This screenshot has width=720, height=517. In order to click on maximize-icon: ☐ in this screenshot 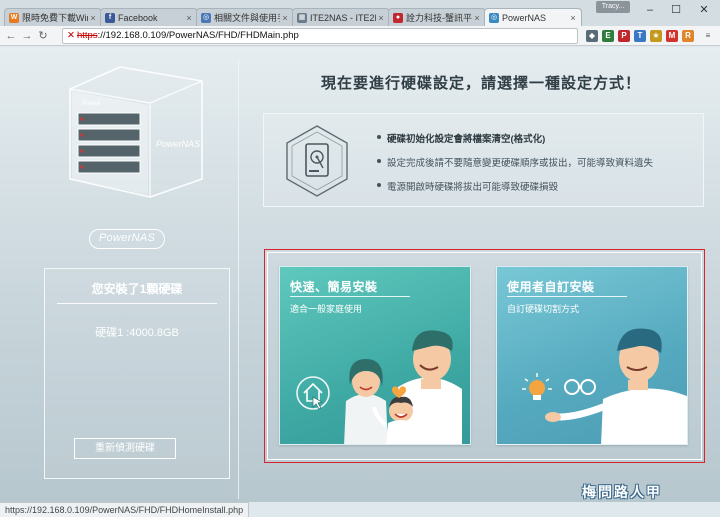, I will do `click(676, 10)`.